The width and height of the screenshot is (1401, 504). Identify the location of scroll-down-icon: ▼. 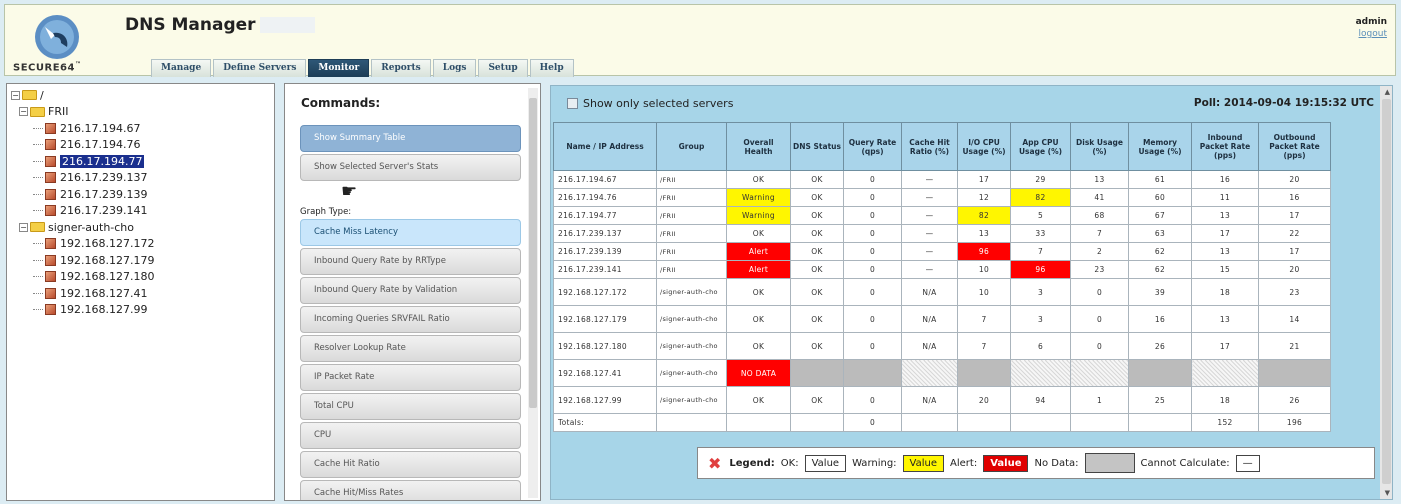
(1387, 493).